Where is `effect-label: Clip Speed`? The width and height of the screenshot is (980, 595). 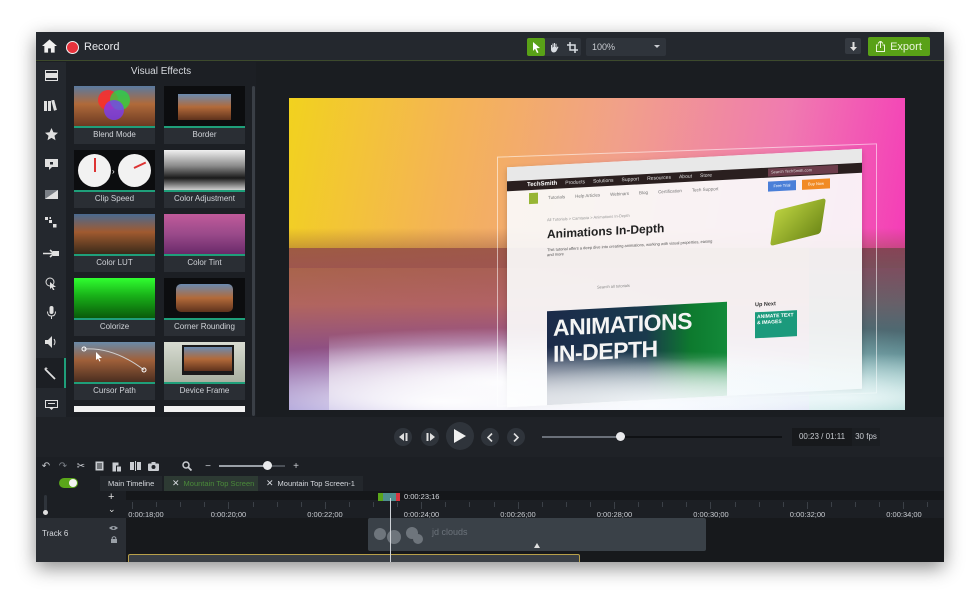 effect-label: Clip Speed is located at coordinates (114, 198).